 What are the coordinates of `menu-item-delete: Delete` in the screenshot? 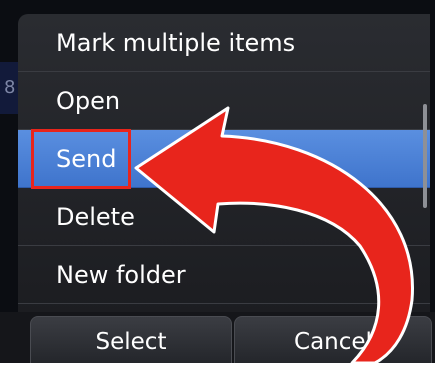 It's located at (224, 217).